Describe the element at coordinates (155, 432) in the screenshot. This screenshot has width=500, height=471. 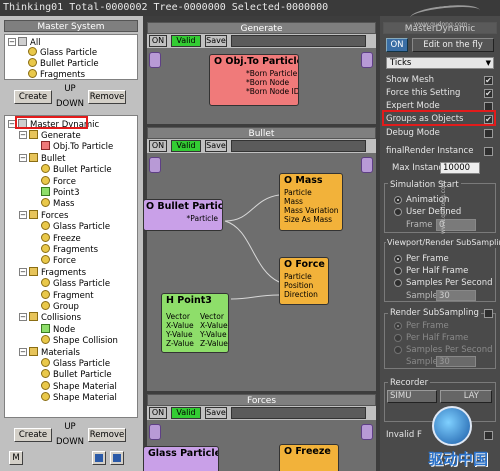
I see `forces-in-pin` at that location.